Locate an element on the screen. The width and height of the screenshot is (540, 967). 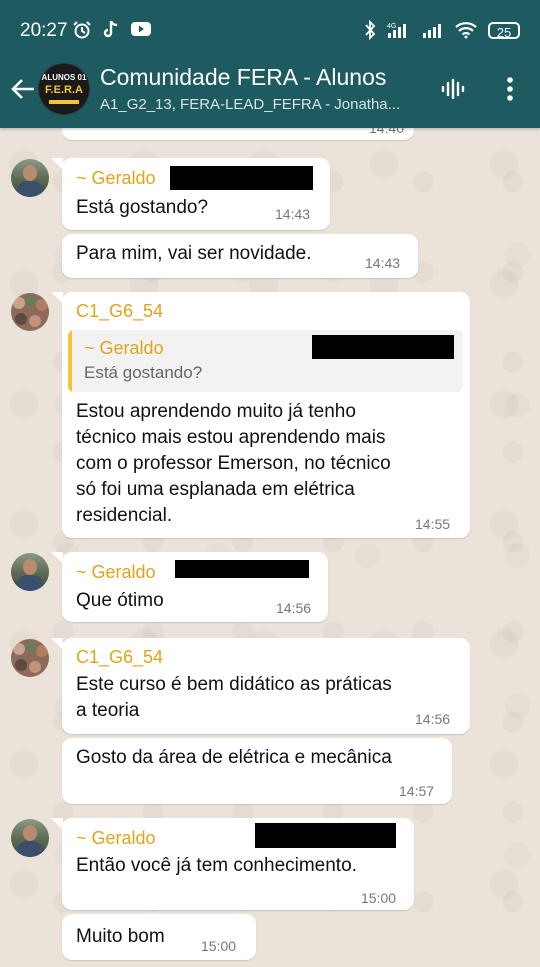
battery-indicator: 25 is located at coordinates (504, 30).